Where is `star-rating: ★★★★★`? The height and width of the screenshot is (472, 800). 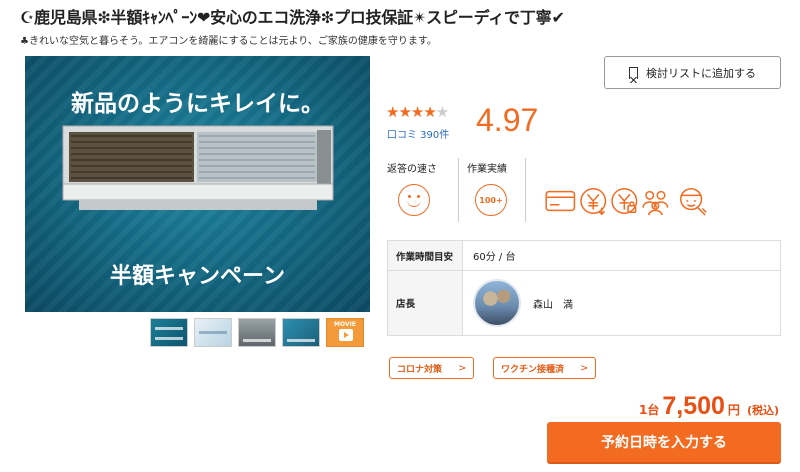 star-rating: ★★★★★ is located at coordinates (417, 112).